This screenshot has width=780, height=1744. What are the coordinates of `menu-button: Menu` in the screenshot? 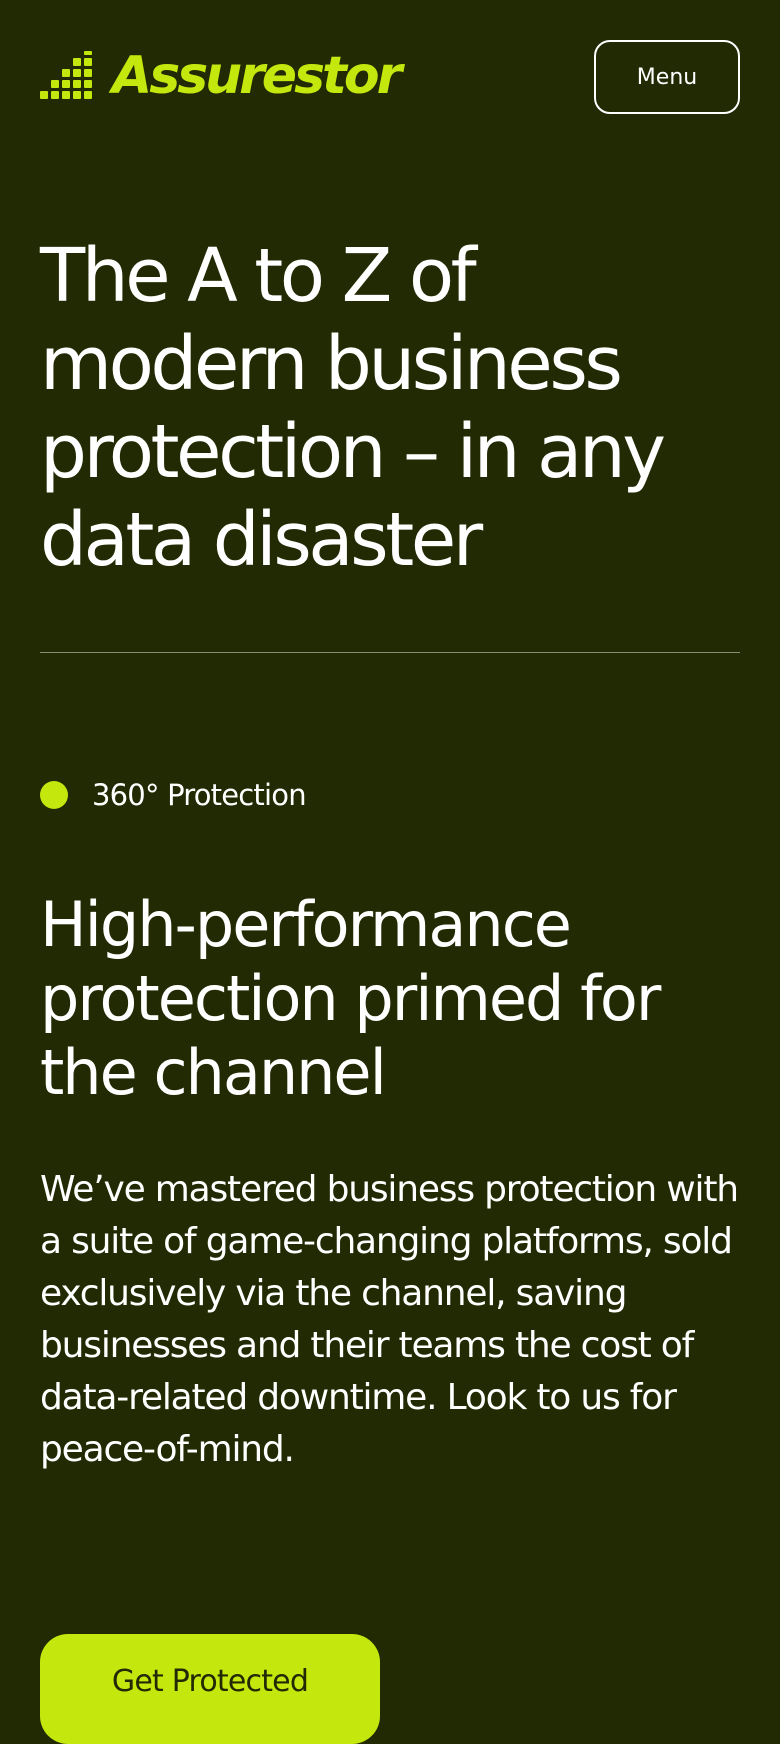 It's located at (667, 77).